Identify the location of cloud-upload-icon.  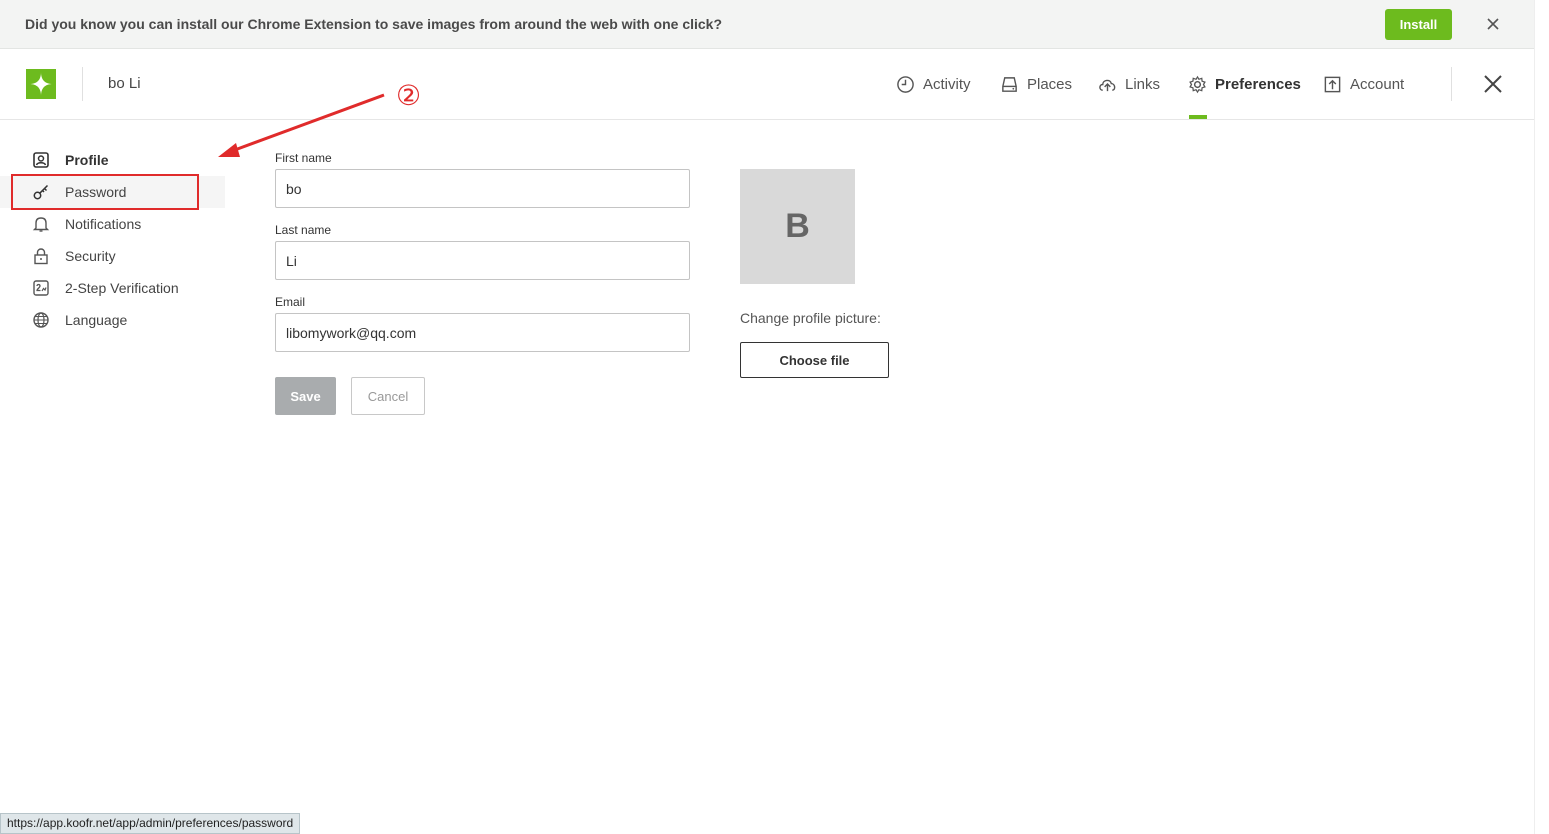
(1107, 85).